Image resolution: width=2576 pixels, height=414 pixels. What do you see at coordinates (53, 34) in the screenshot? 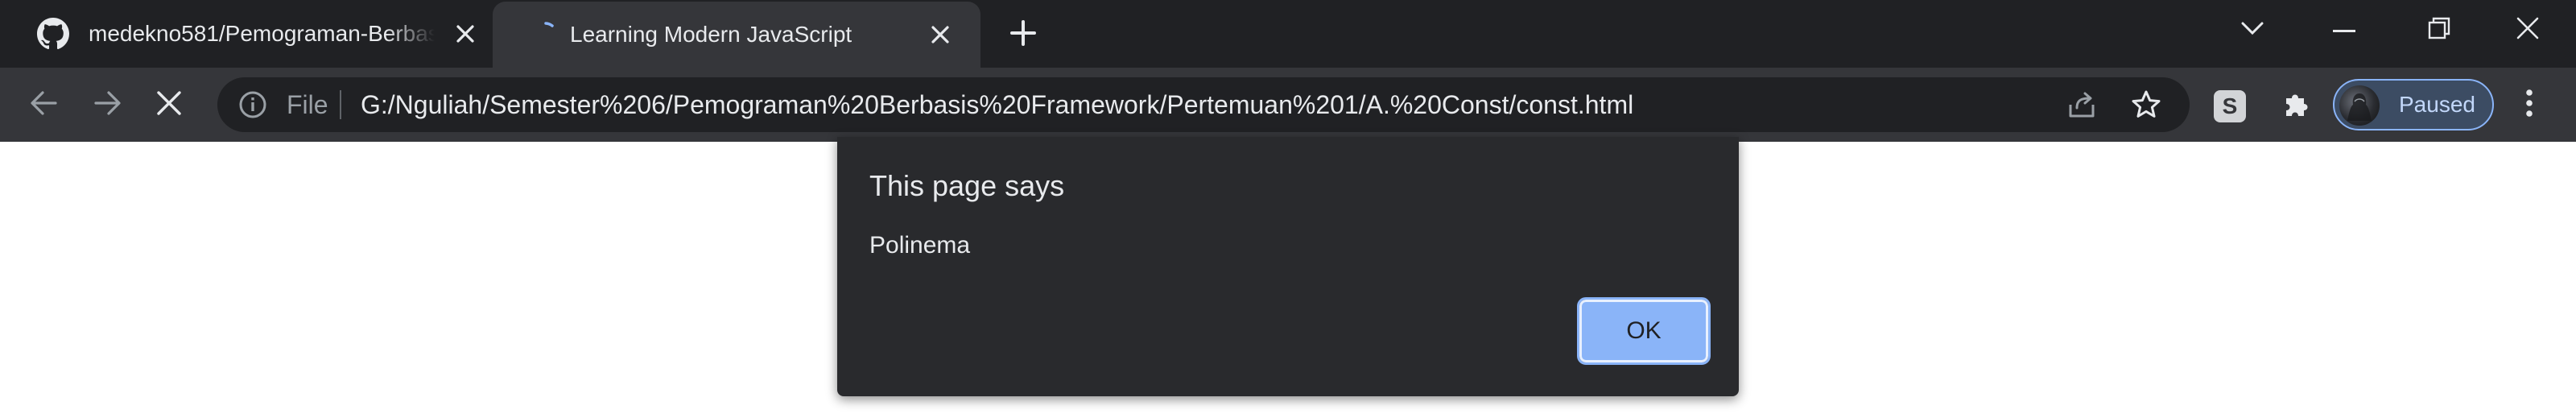
I see `github-icon` at bounding box center [53, 34].